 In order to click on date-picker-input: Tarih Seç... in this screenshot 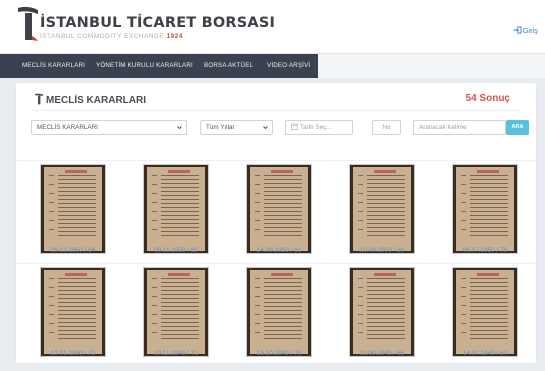, I will do `click(319, 127)`.